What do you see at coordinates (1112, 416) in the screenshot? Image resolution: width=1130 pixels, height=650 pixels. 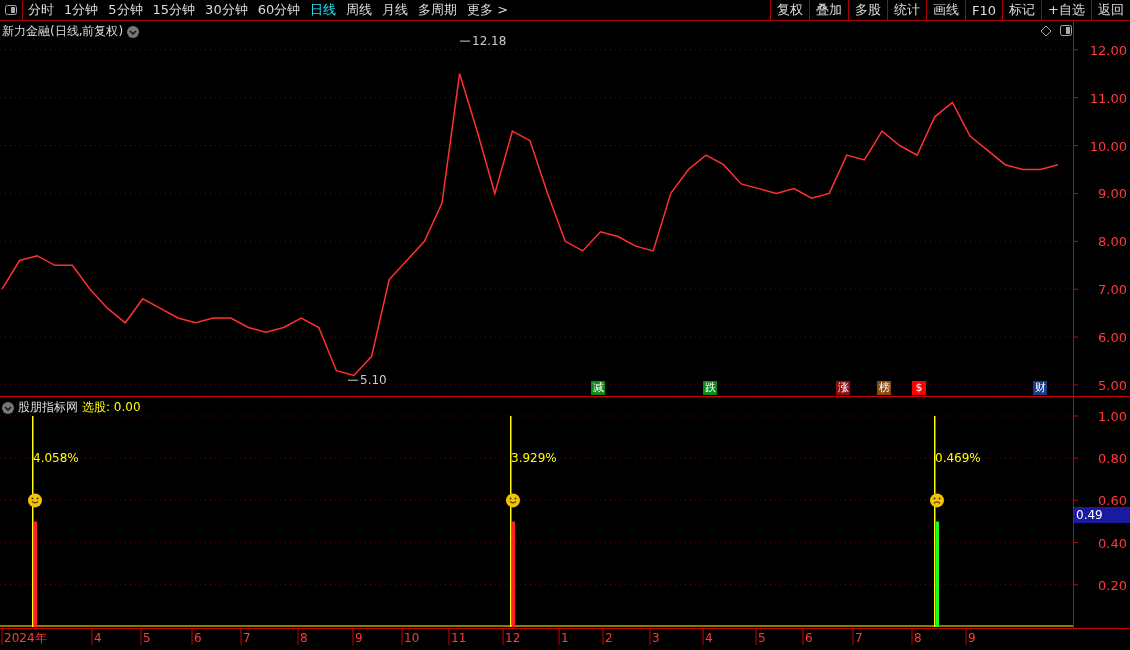 I see `axis-label: 1.00` at bounding box center [1112, 416].